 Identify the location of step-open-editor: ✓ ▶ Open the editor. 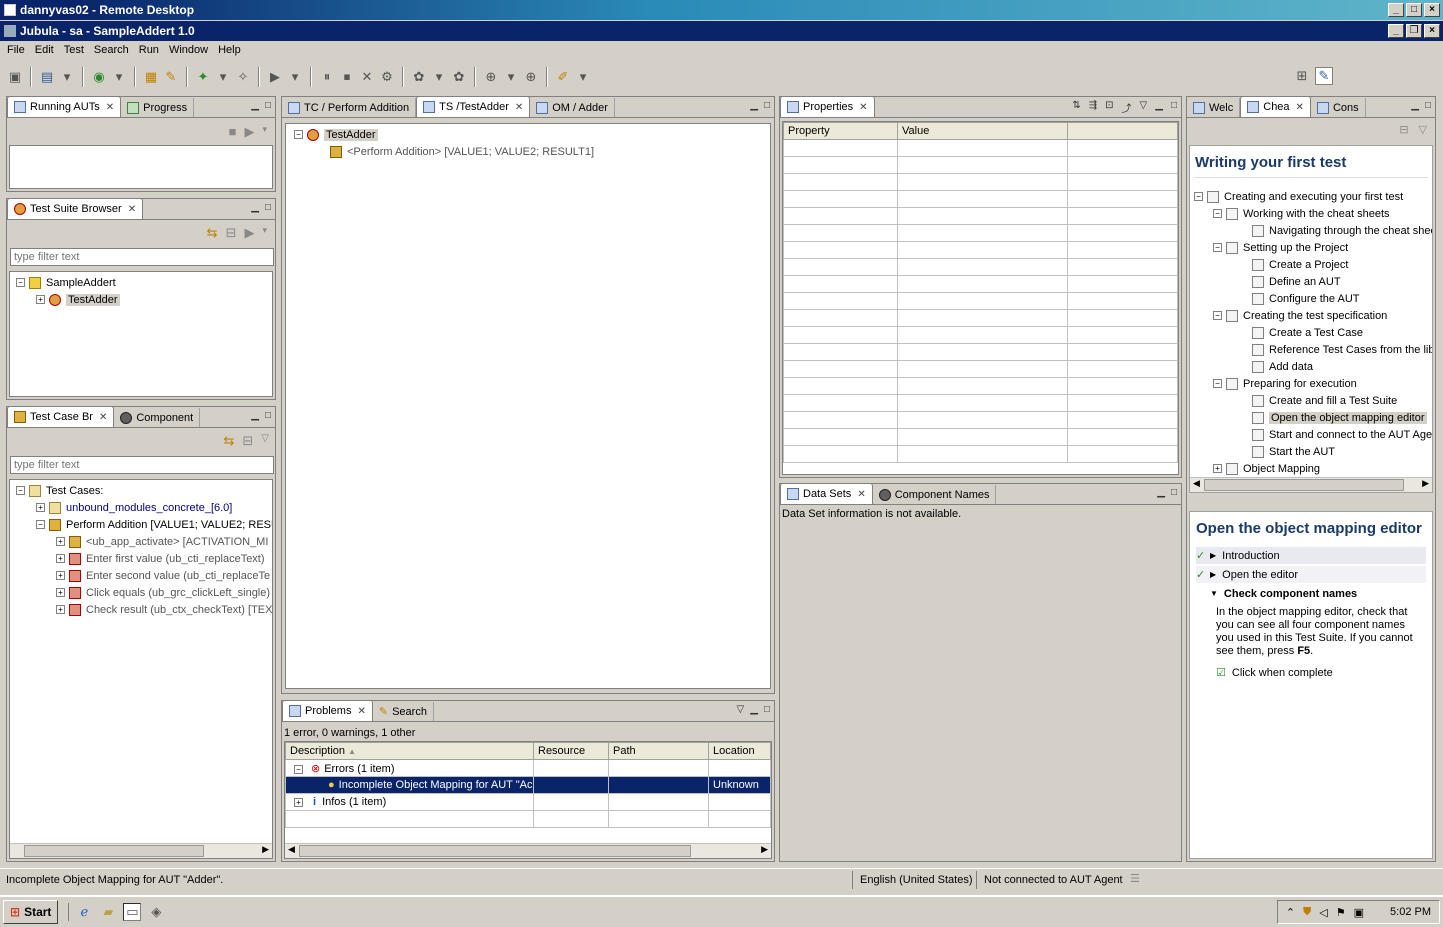
(1311, 574).